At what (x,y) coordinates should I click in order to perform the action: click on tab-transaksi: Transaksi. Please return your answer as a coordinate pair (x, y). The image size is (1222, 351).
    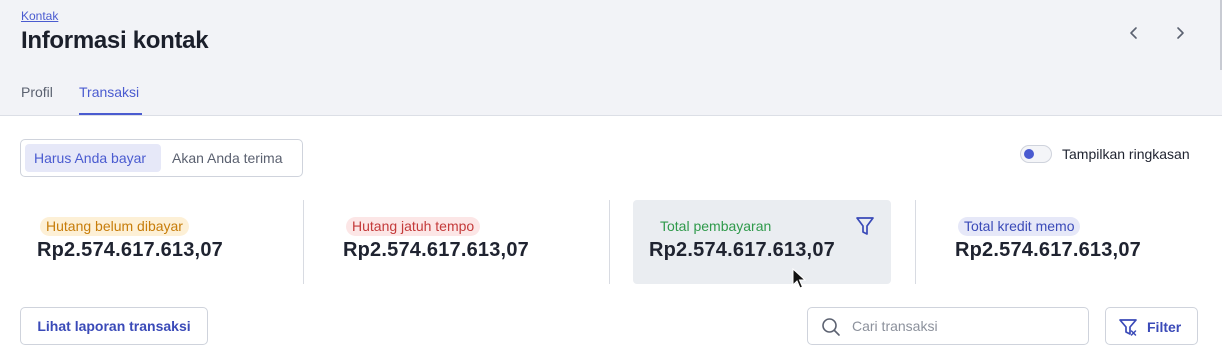
    Looking at the image, I should click on (109, 92).